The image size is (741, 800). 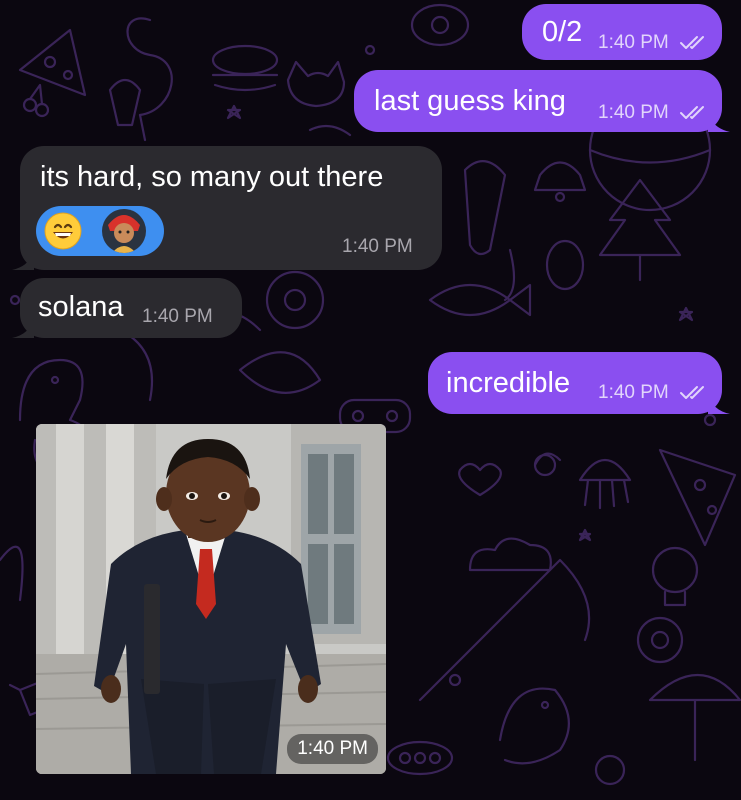 I want to click on incoming-message: solana 1:40 PM, so click(x=127, y=308).